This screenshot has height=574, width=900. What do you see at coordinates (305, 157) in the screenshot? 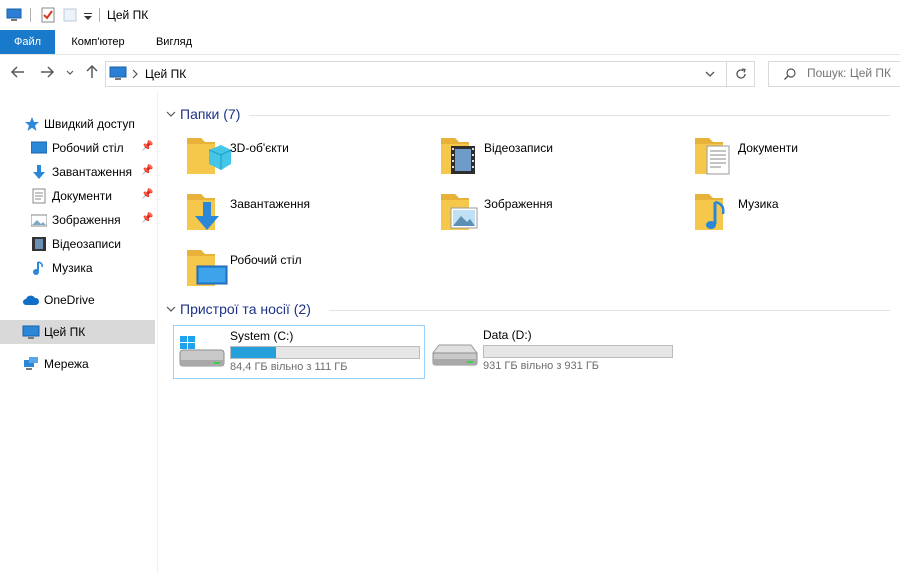
I see `folder-3d-objects: 3D-об'єкти` at bounding box center [305, 157].